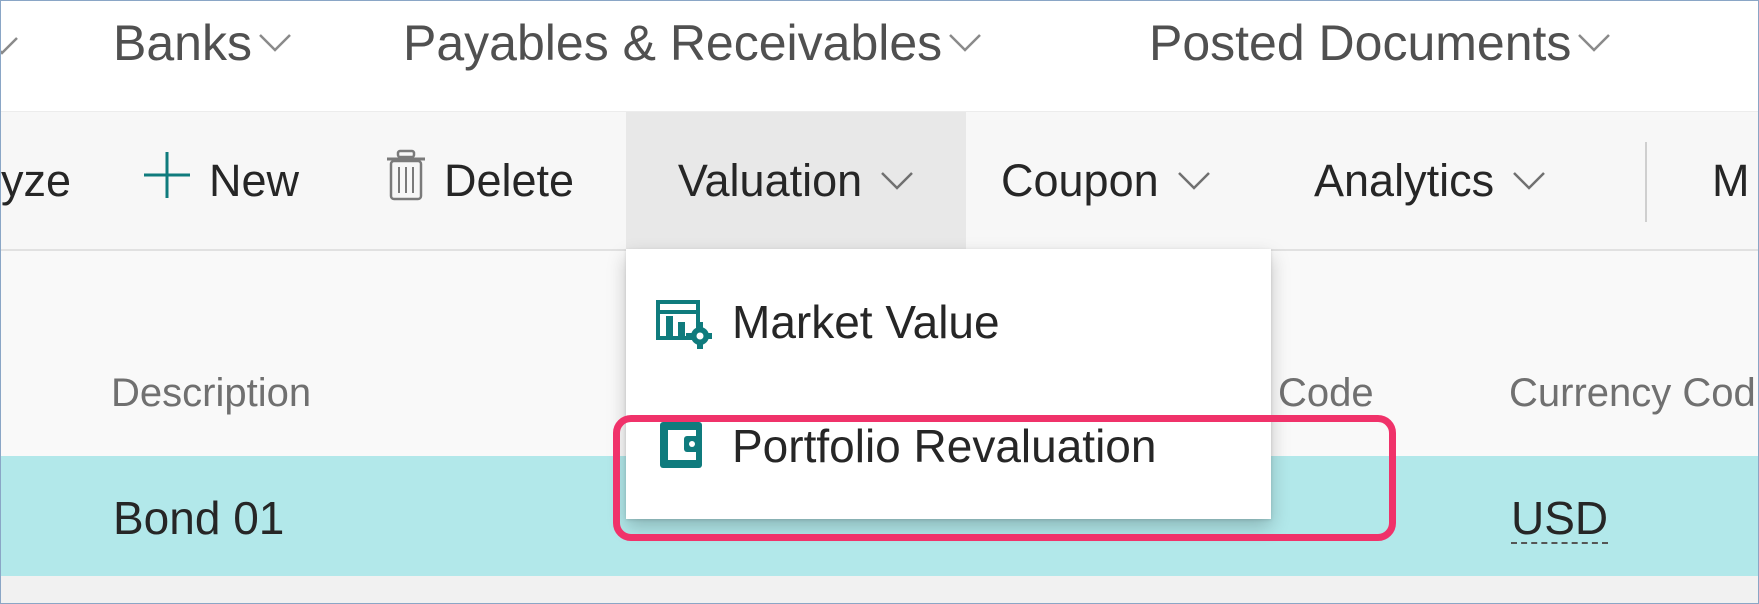 The width and height of the screenshot is (1759, 604). Describe the element at coordinates (944, 446) in the screenshot. I see `menu-item-portfolio-revaluation-label: Portfolio Revaluation` at that location.